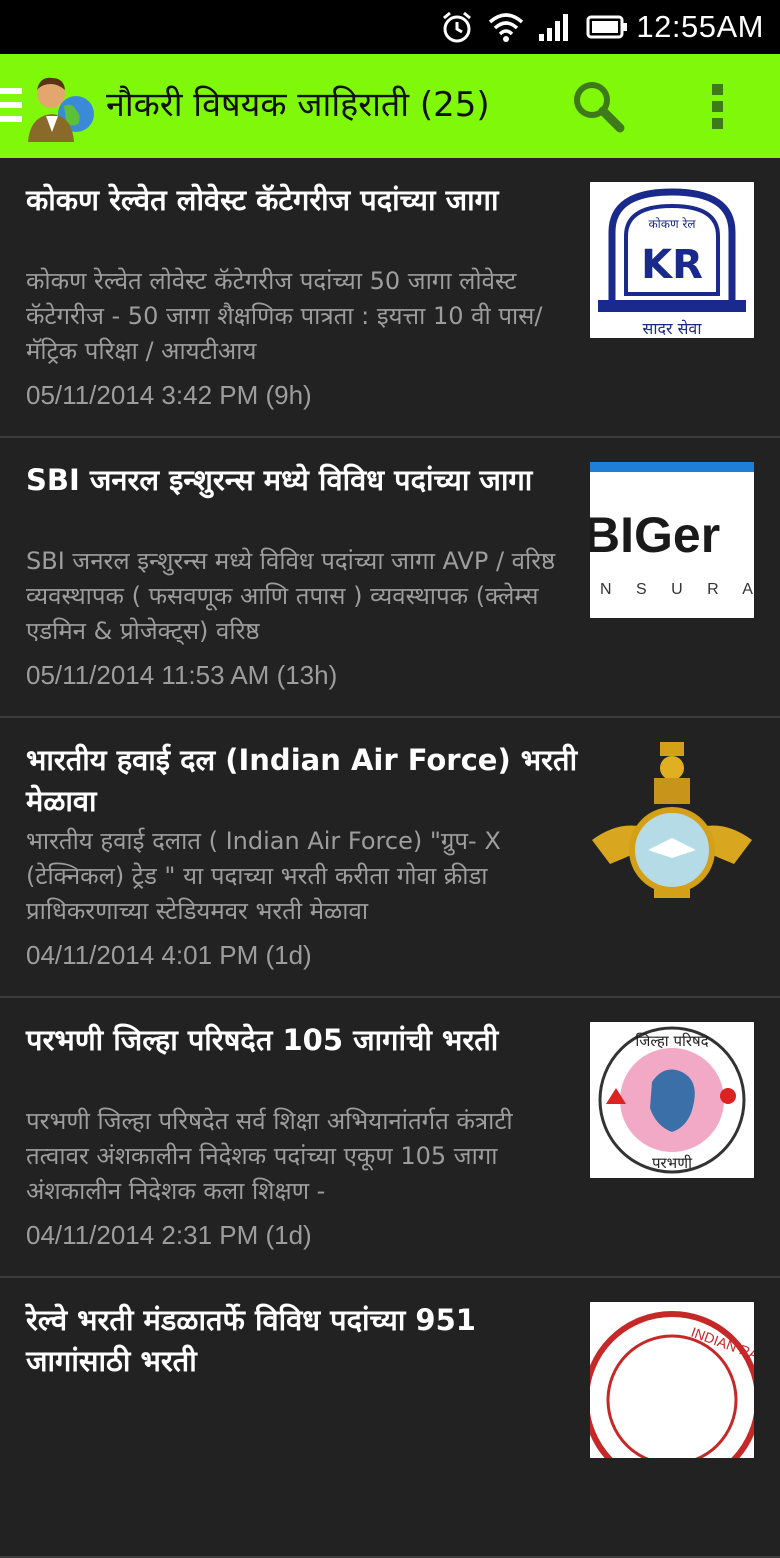 This screenshot has height=1558, width=780. Describe the element at coordinates (457, 27) in the screenshot. I see `alarm-icon` at that location.